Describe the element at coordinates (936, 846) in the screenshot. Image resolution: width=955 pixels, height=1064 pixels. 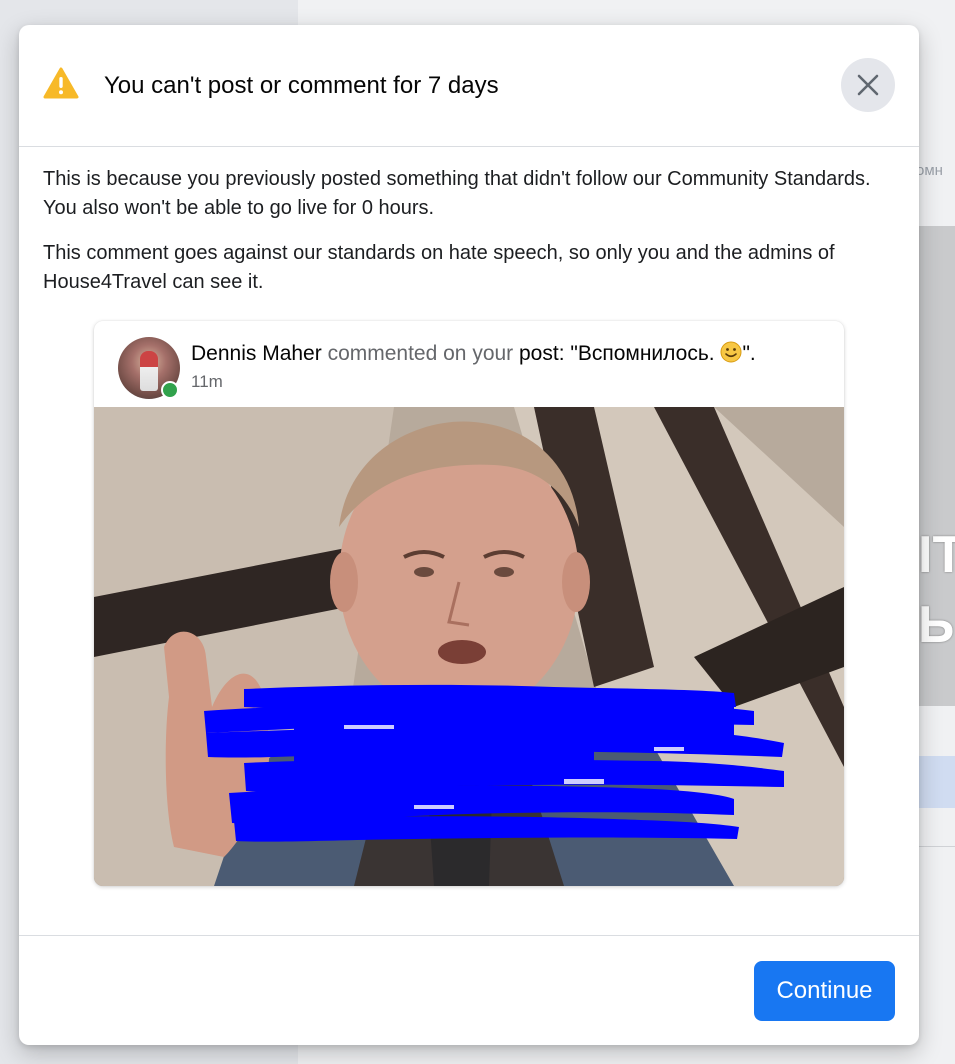
I see `background-divider` at that location.